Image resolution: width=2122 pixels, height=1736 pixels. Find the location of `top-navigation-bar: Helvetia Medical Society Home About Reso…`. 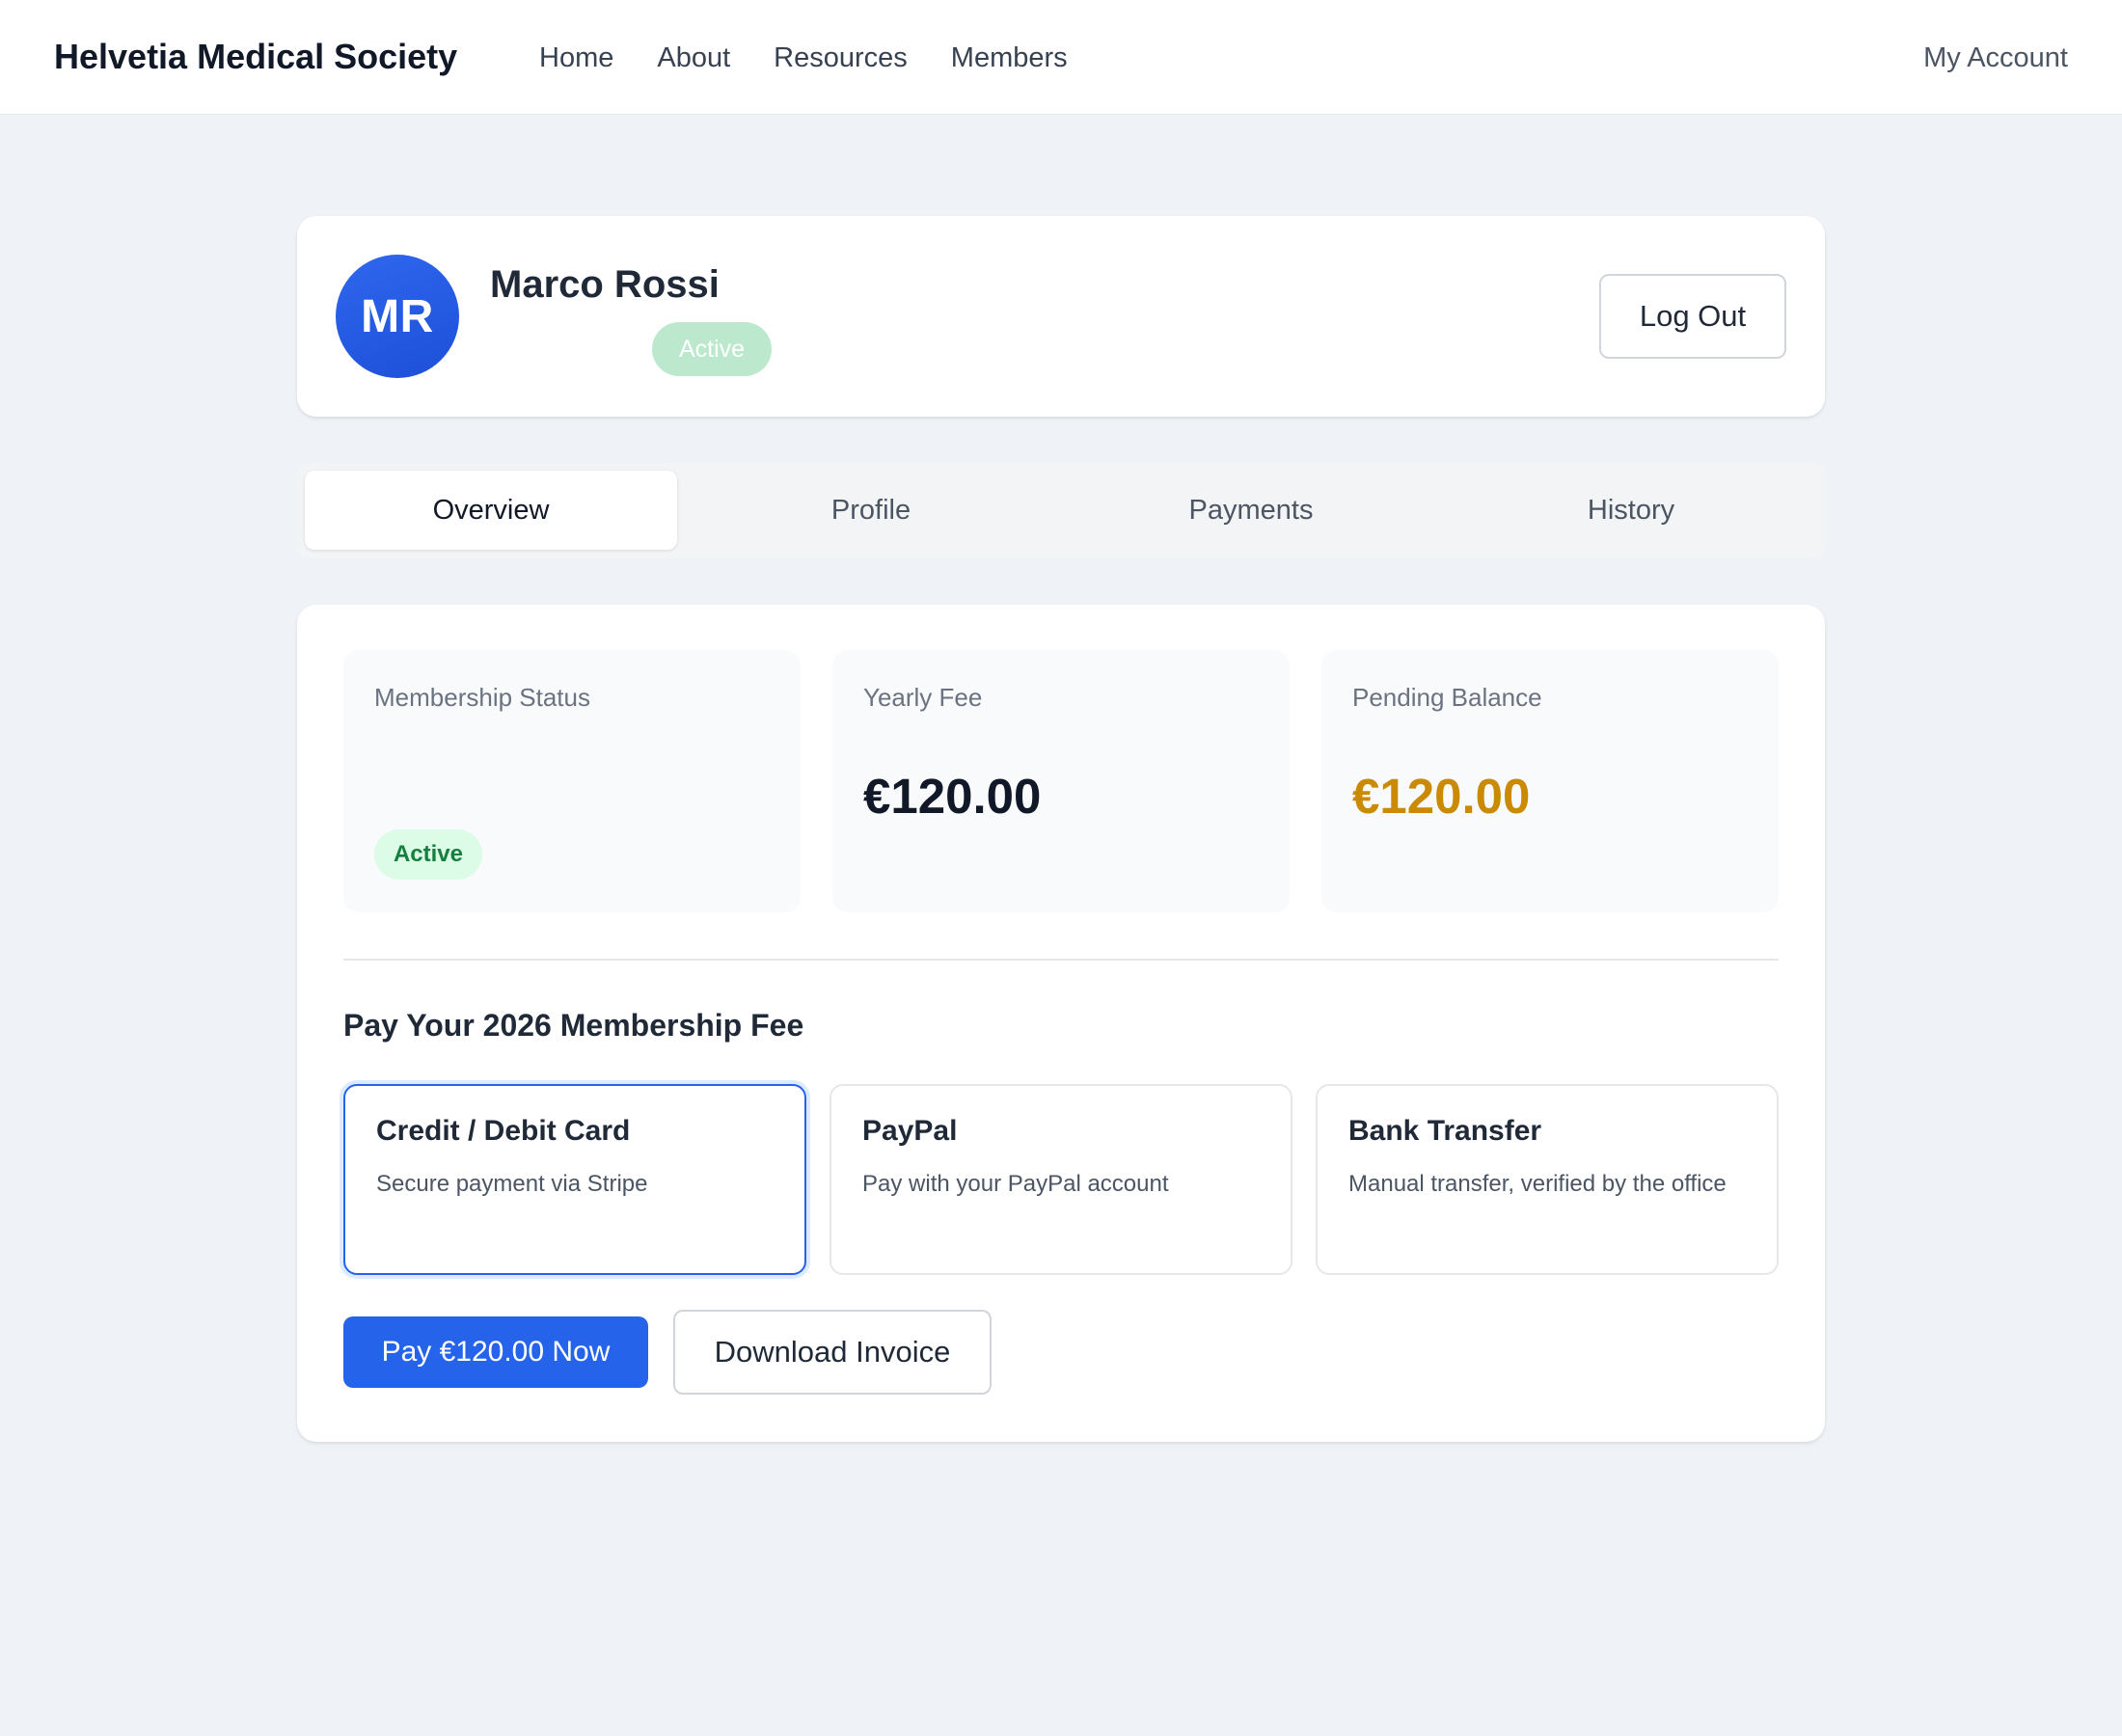

top-navigation-bar: Helvetia Medical Society Home About Reso… is located at coordinates (1061, 57).